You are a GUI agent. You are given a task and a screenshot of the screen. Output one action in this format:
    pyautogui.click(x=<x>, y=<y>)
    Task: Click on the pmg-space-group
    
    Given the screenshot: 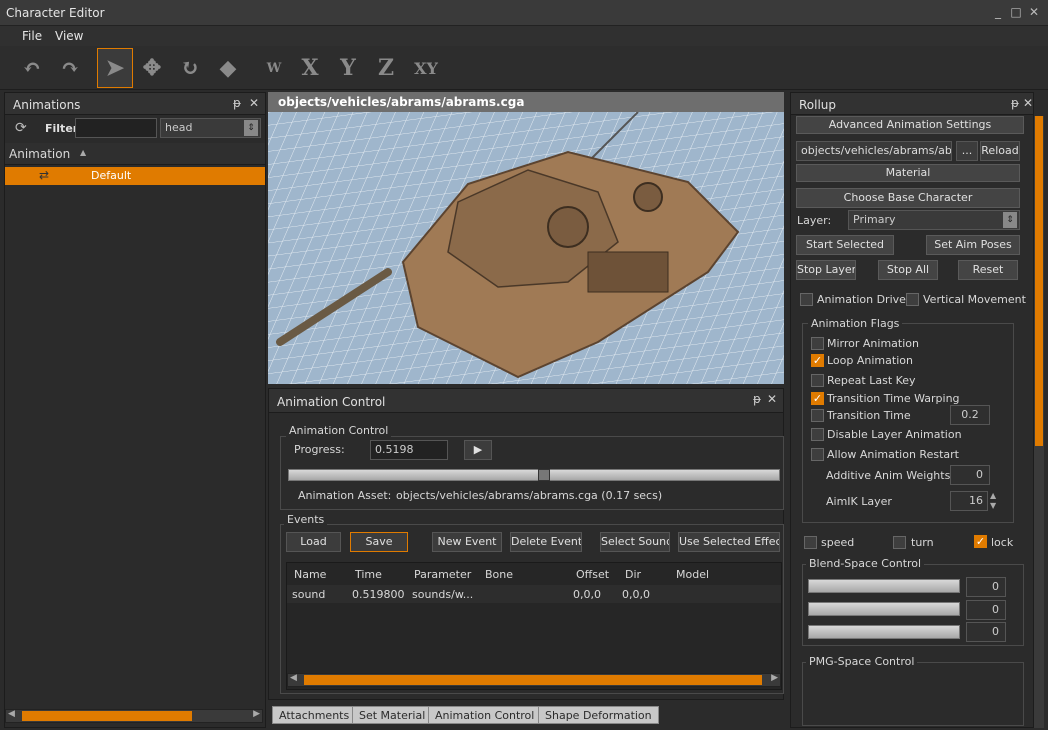 What is the action you would take?
    pyautogui.click(x=913, y=694)
    